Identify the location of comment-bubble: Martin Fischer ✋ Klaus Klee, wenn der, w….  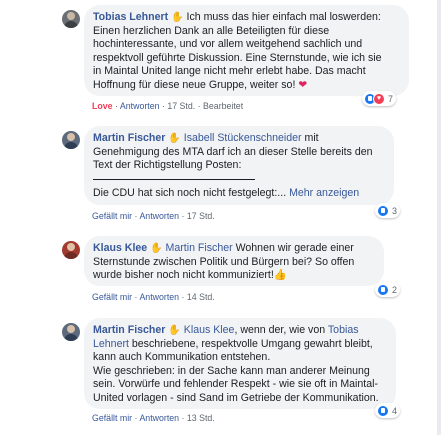
(240, 363).